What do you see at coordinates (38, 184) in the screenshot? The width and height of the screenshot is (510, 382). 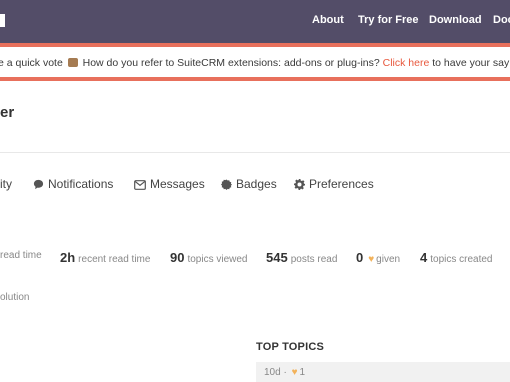 I see `comment-icon` at bounding box center [38, 184].